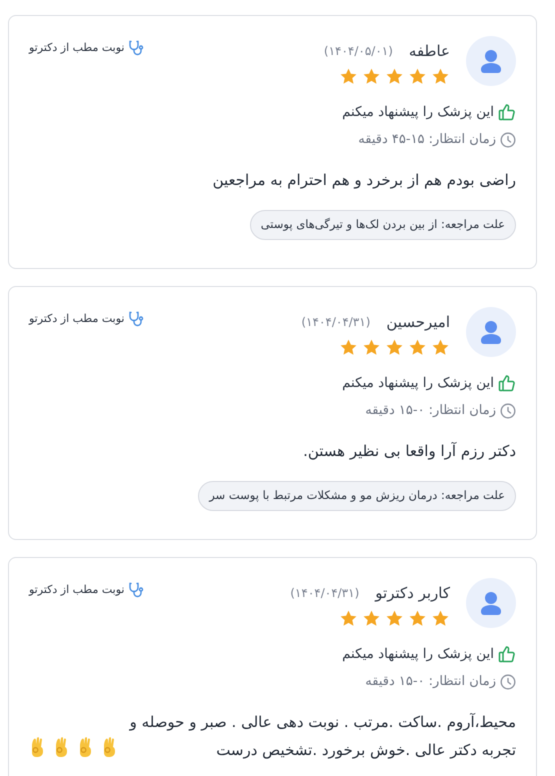 The image size is (555, 776). Describe the element at coordinates (322, 737) in the screenshot. I see `review-comment: محیط،آروم .ساکت .مرتب . نوبت دهی عالی . صبر و حوصله و تجربه دکتر عالی .خوش برخورد .تشخیص درست` at that location.